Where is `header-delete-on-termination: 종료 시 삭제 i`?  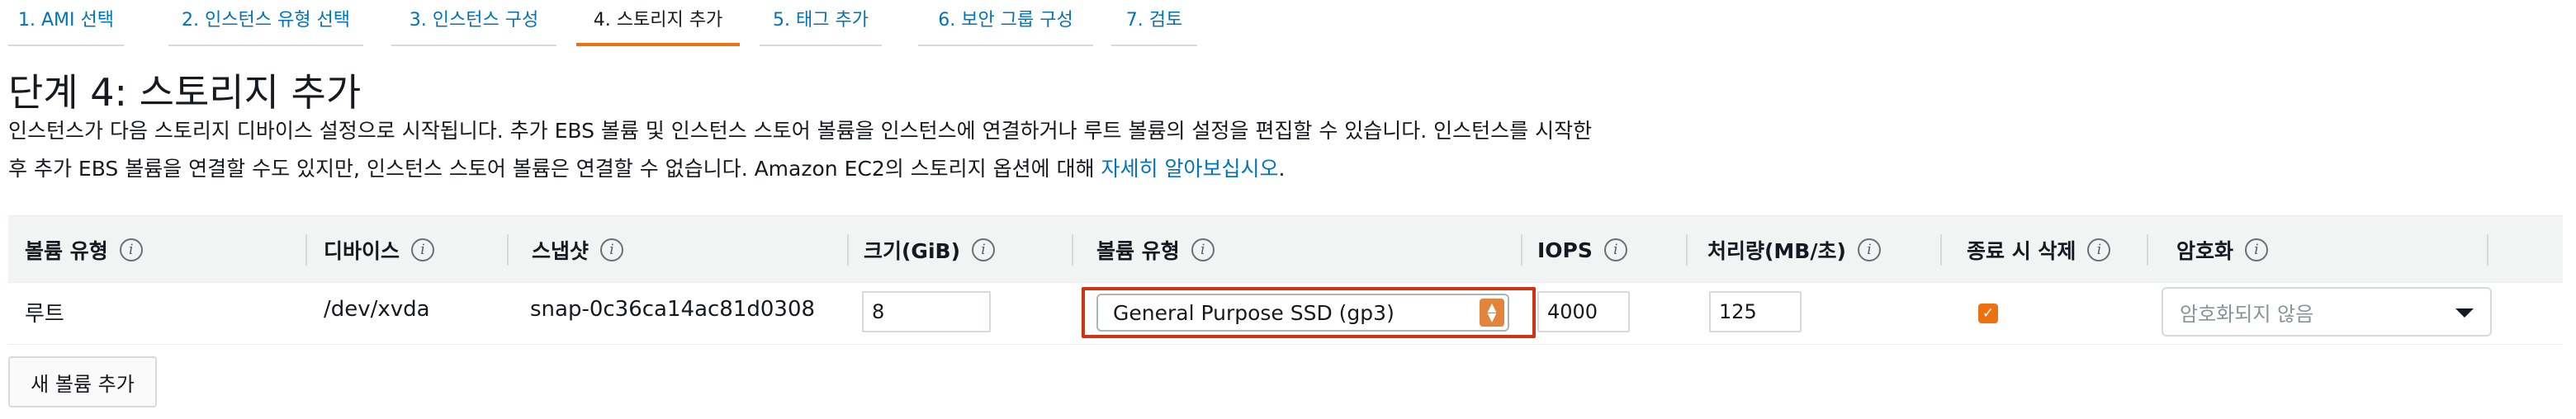
header-delete-on-termination: 종료 시 삭제 i is located at coordinates (2039, 250).